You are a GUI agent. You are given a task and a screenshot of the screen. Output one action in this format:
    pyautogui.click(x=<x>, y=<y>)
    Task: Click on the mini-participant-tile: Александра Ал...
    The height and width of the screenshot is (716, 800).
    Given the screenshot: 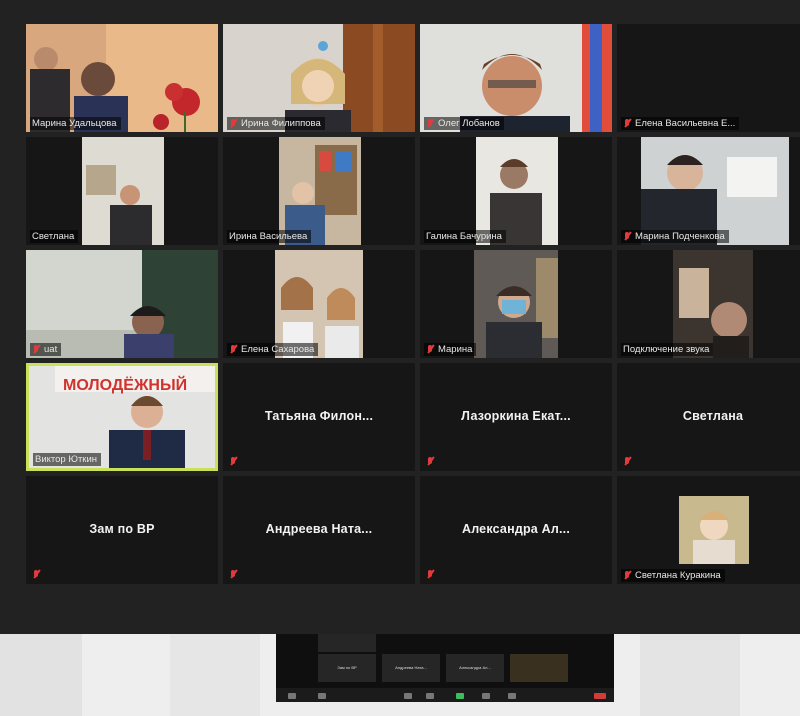 What is the action you would take?
    pyautogui.click(x=475, y=668)
    